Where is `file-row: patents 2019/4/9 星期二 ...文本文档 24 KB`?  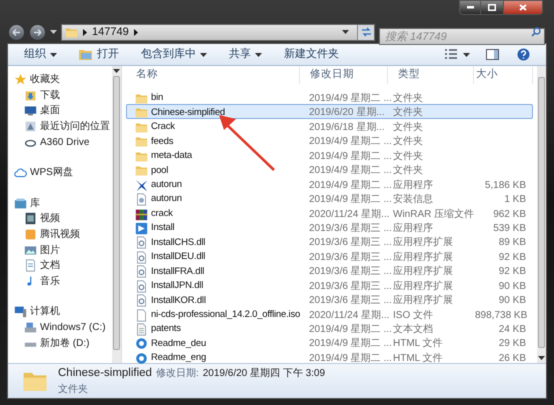 file-row: patents 2019/4/9 星期二 ...文本文档 24 KB is located at coordinates (329, 328).